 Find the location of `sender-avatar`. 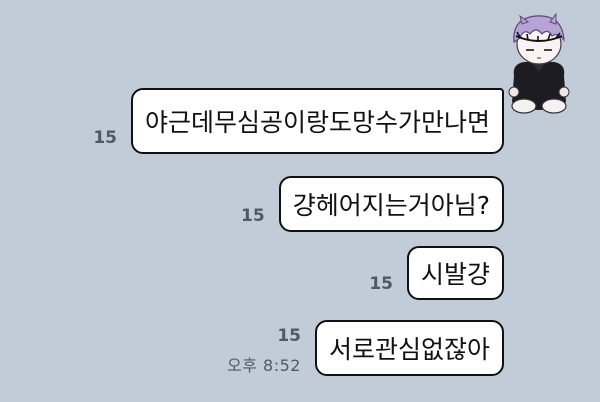

sender-avatar is located at coordinates (539, 61).